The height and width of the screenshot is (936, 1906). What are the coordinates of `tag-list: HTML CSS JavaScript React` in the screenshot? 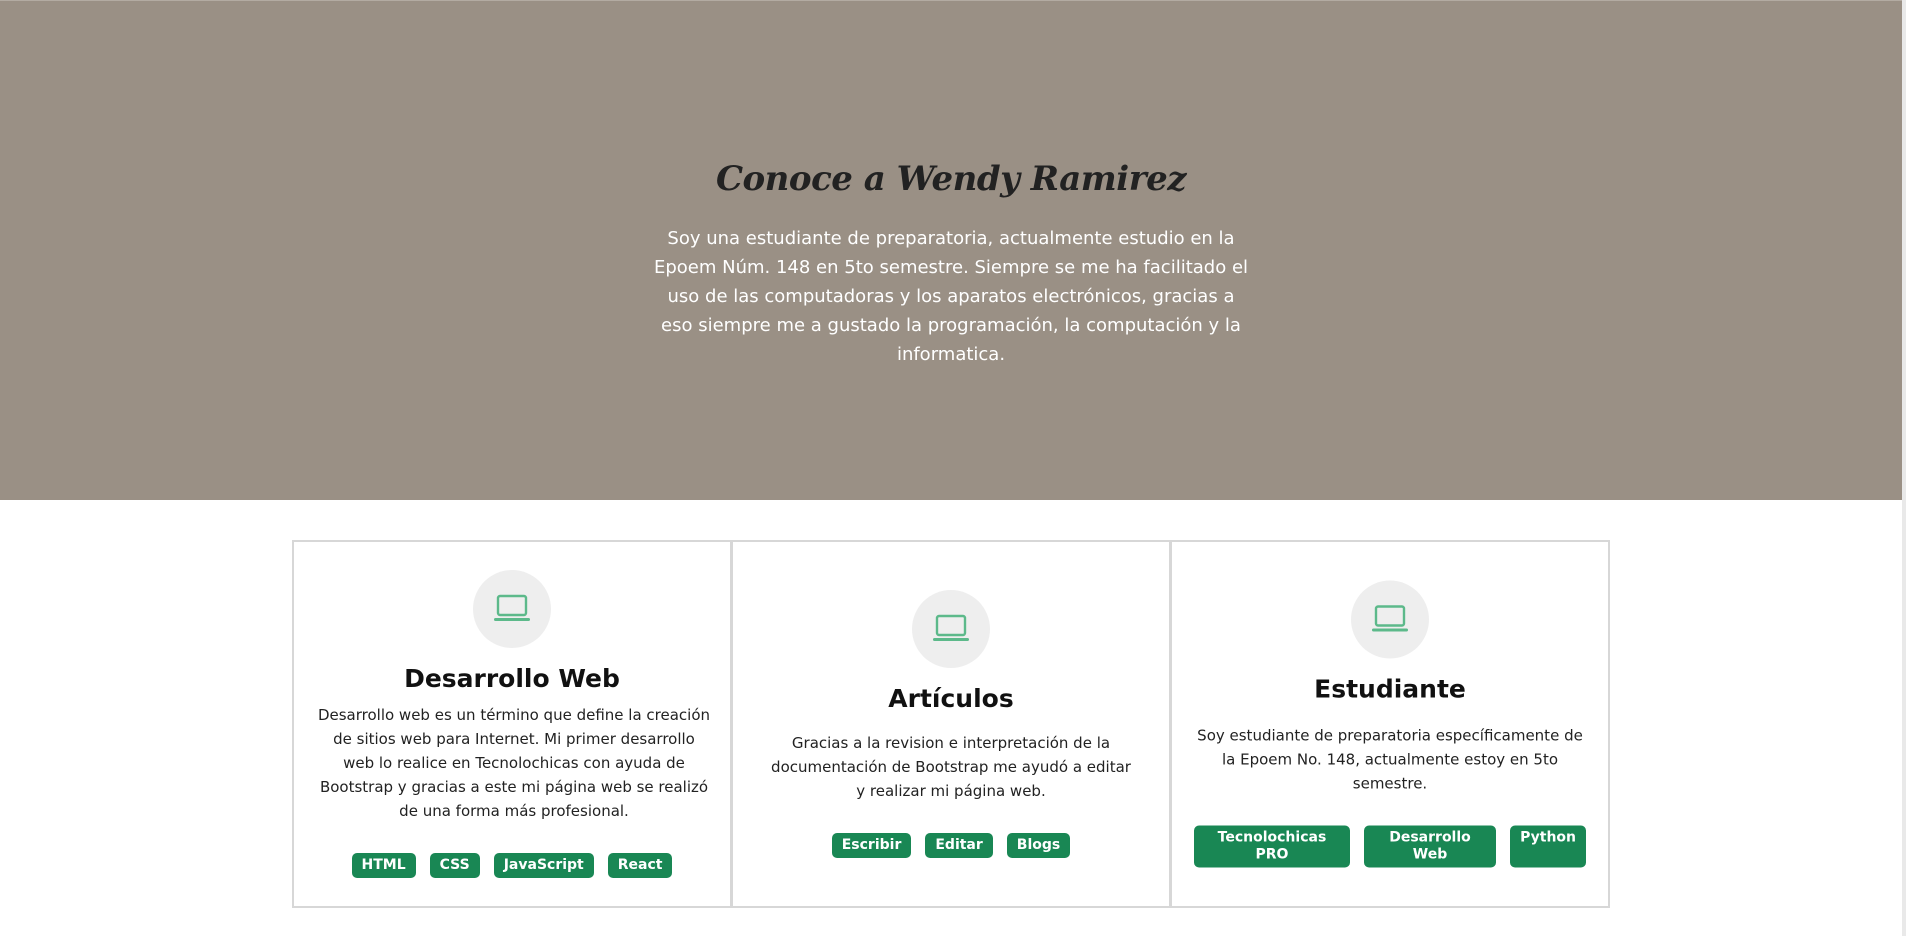 It's located at (512, 865).